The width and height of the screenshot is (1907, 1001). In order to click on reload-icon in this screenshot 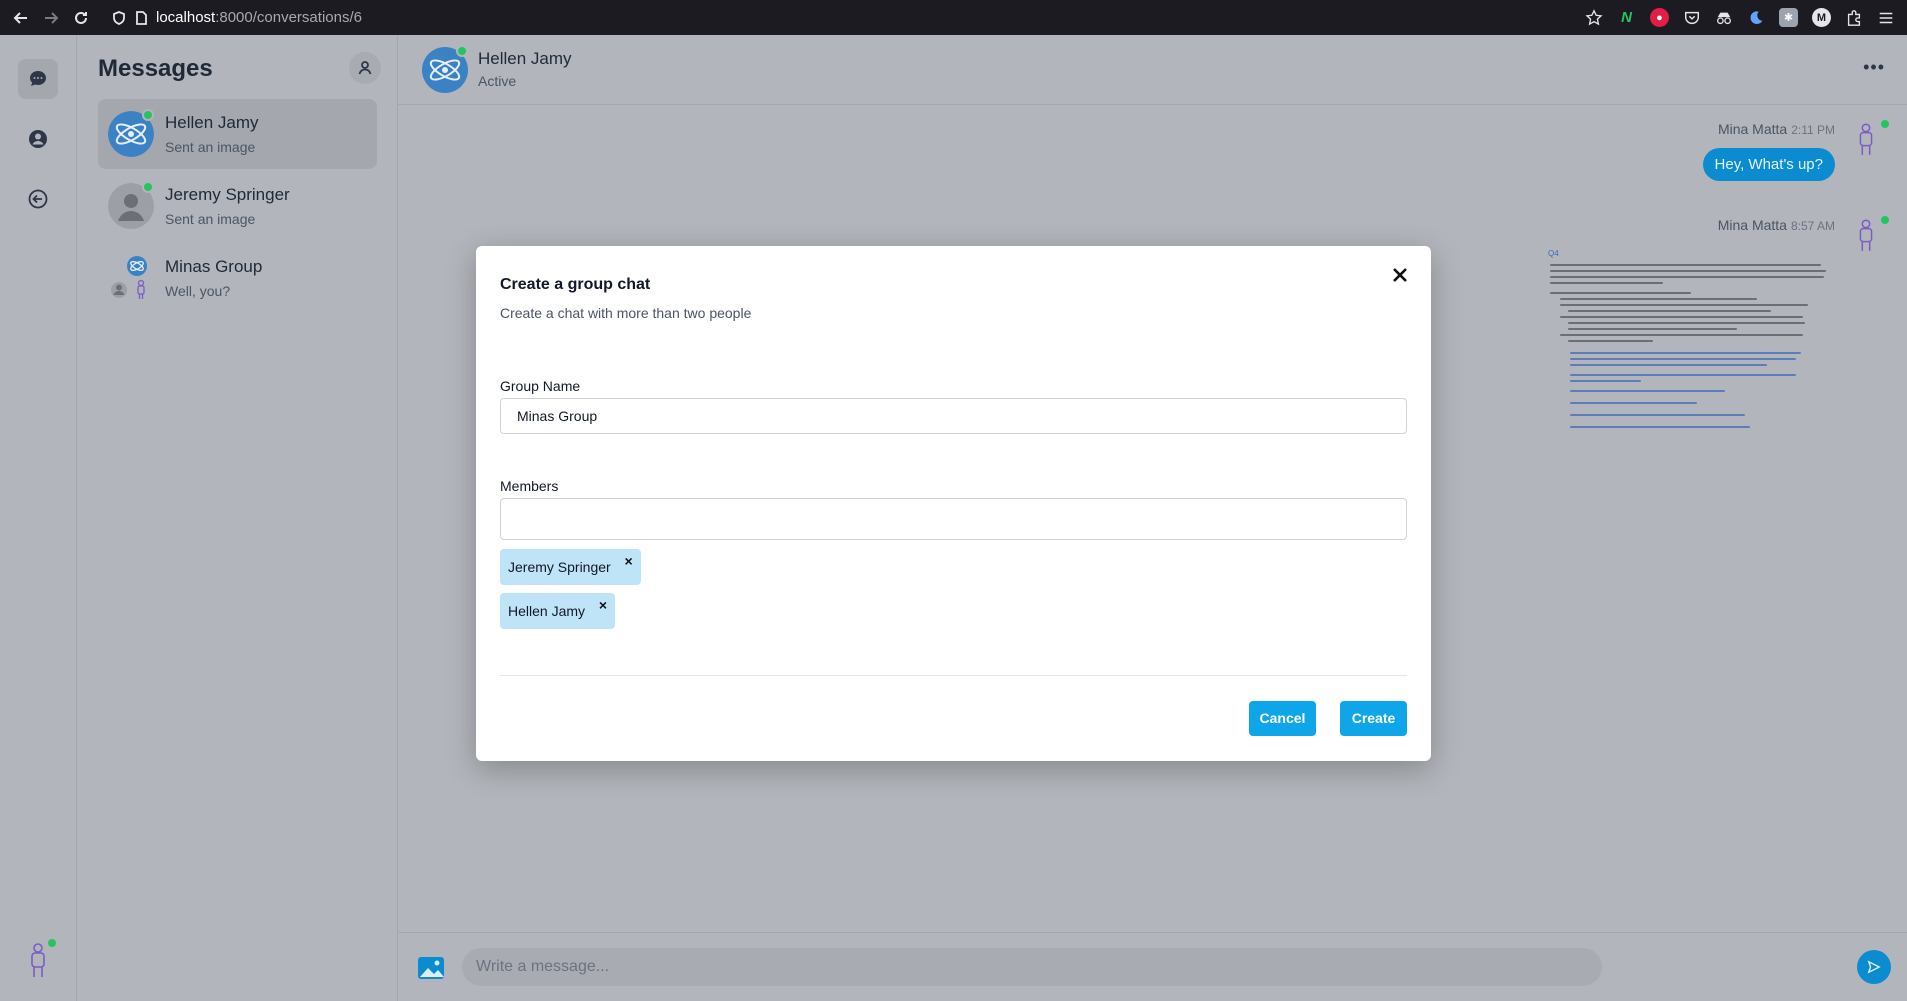, I will do `click(81, 17)`.